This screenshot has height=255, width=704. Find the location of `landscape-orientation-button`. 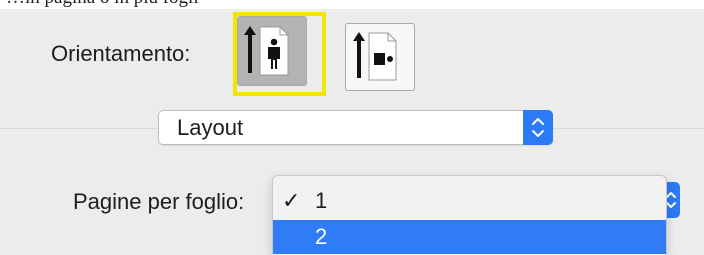

landscape-orientation-button is located at coordinates (380, 57).